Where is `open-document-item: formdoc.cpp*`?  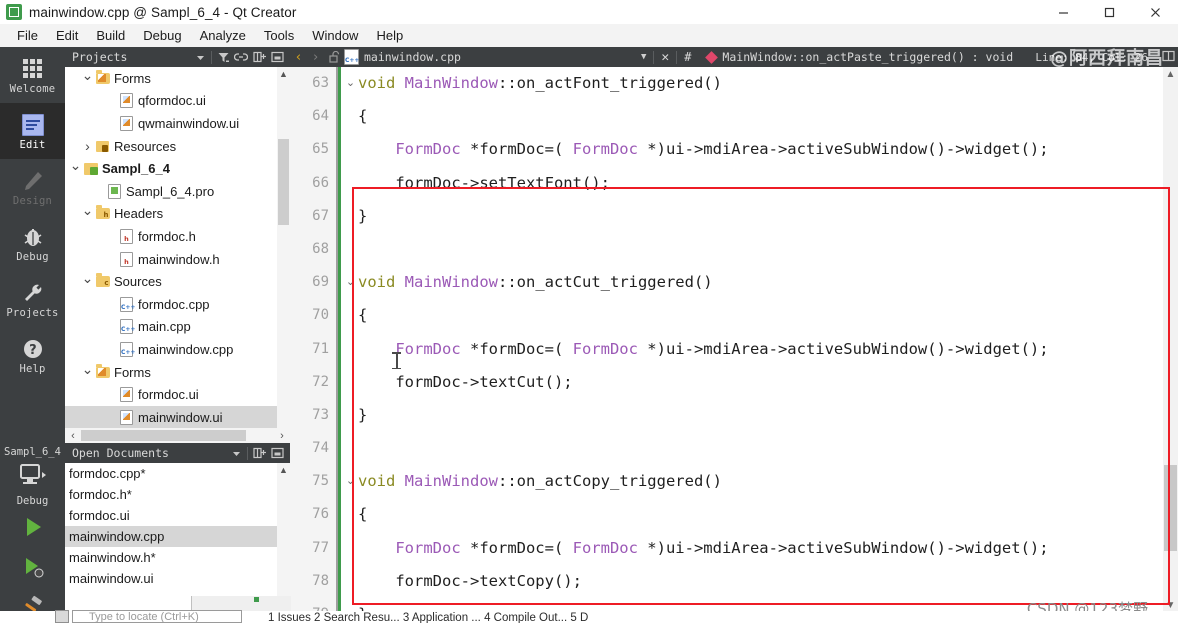 open-document-item: formdoc.cpp* is located at coordinates (177, 473).